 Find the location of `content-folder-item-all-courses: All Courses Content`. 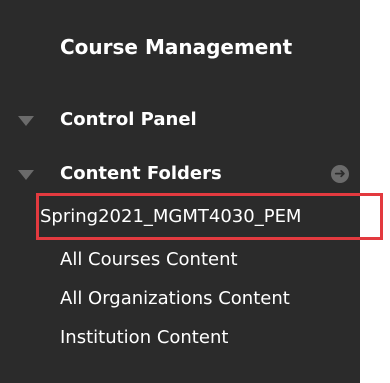

content-folder-item-all-courses: All Courses Content is located at coordinates (149, 260).